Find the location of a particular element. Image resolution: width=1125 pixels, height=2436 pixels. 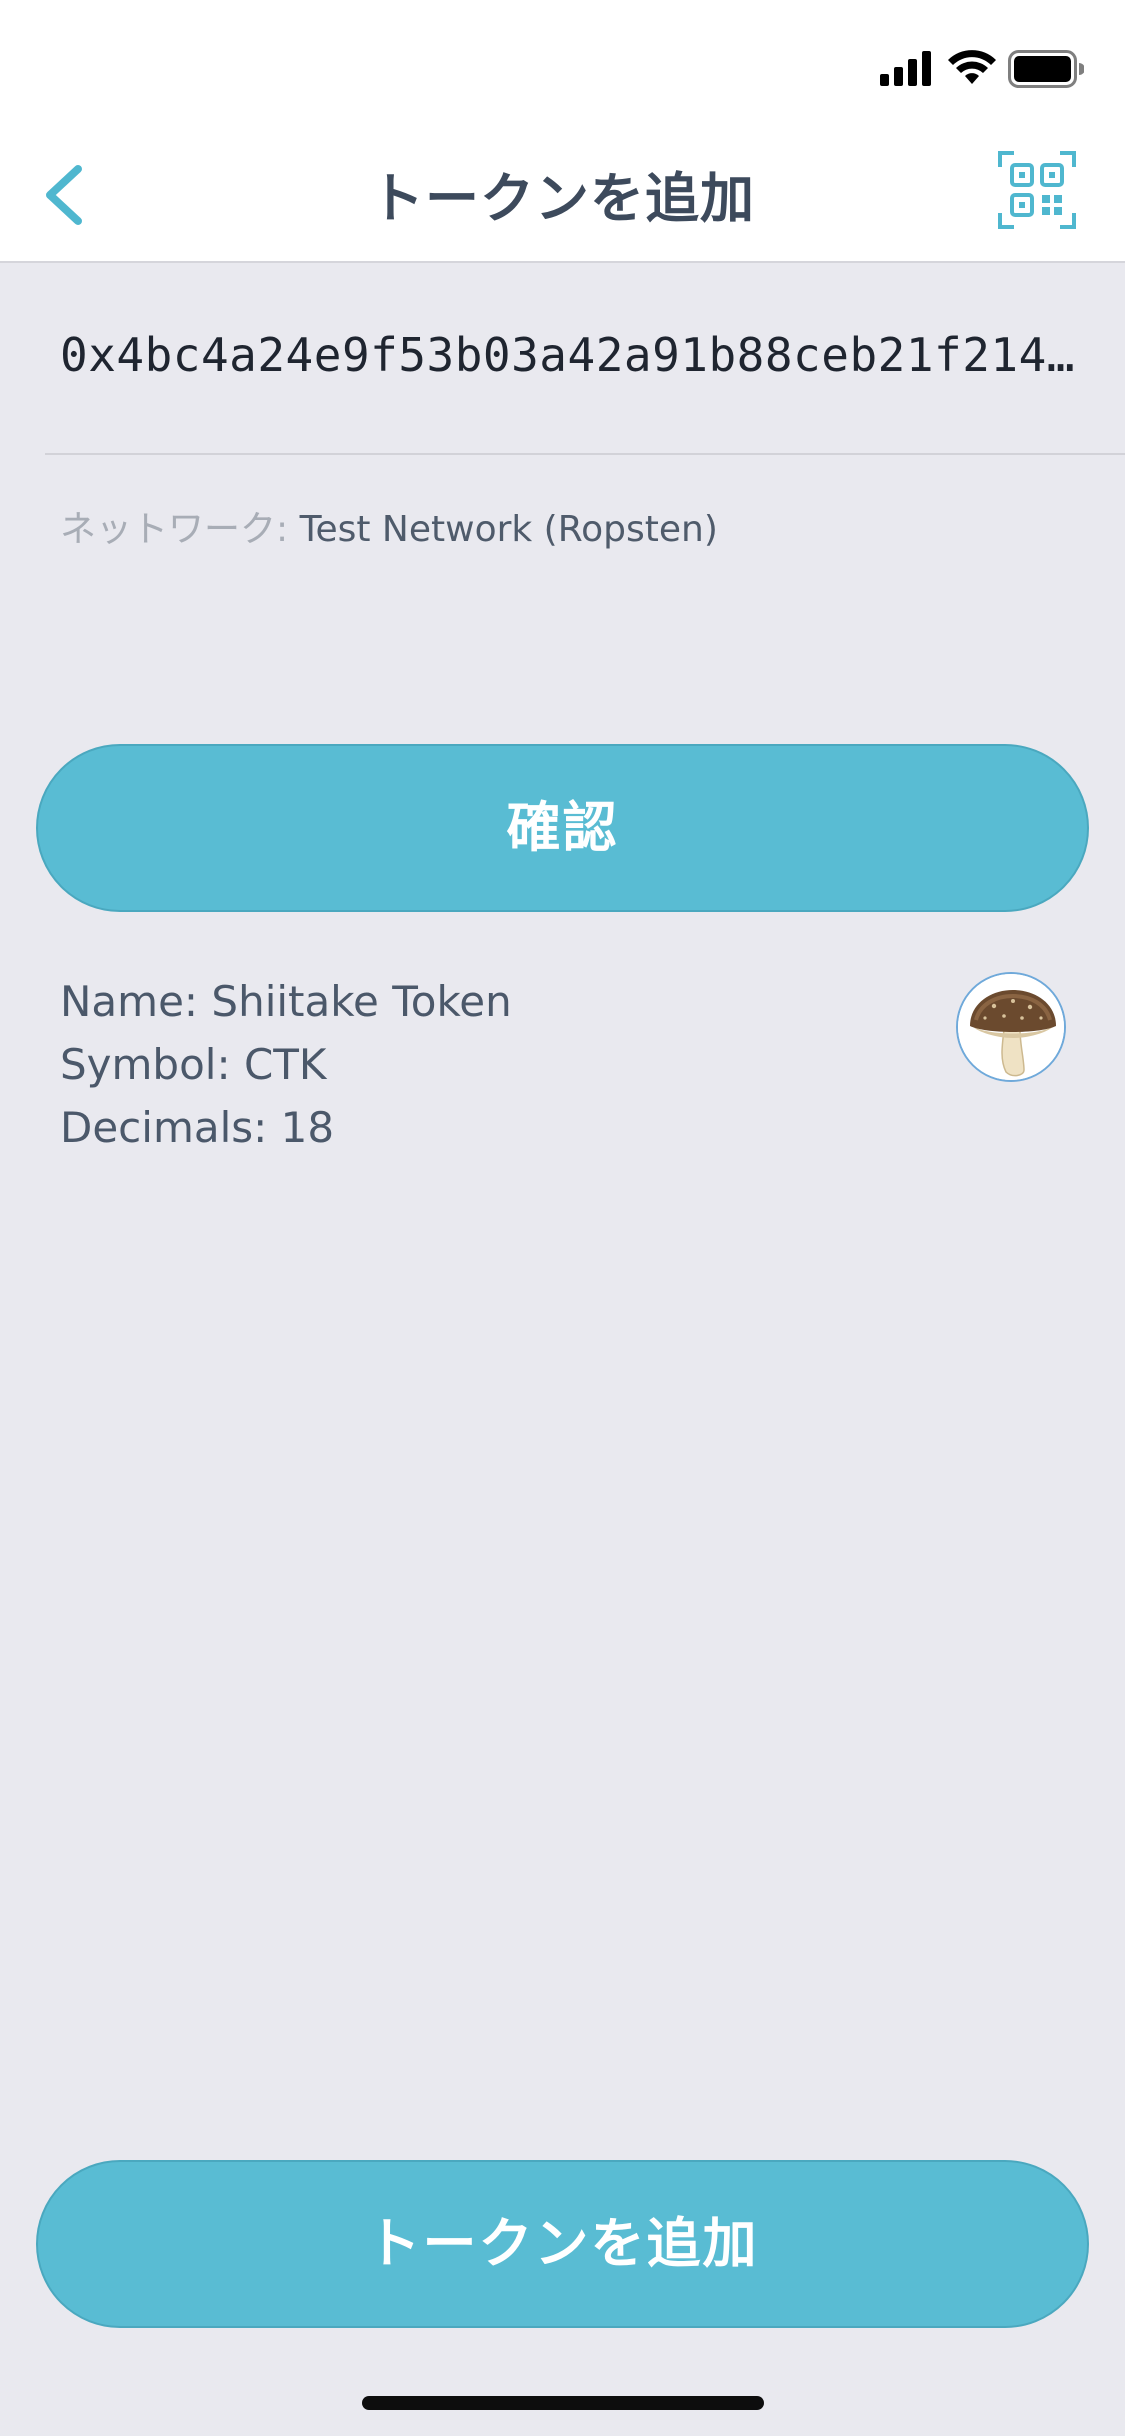

page-title: トークンを追加 is located at coordinates (562, 198).